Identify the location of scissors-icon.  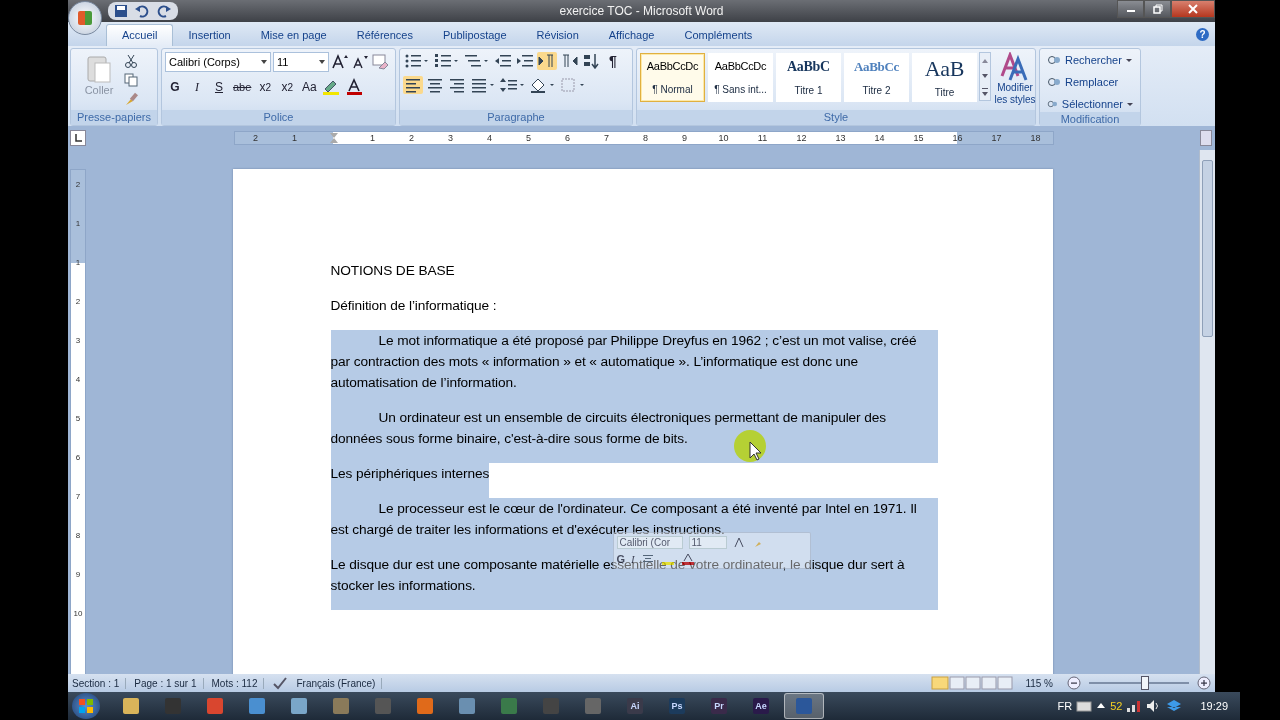
(131, 61).